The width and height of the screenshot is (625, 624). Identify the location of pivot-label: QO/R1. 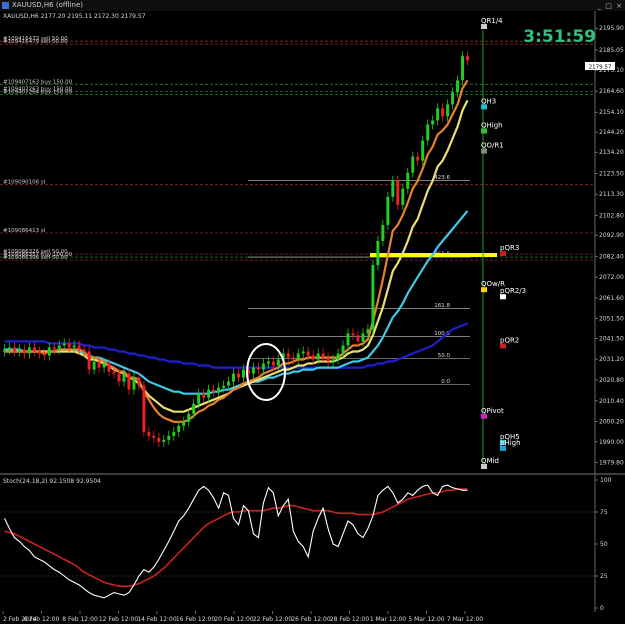
(492, 146).